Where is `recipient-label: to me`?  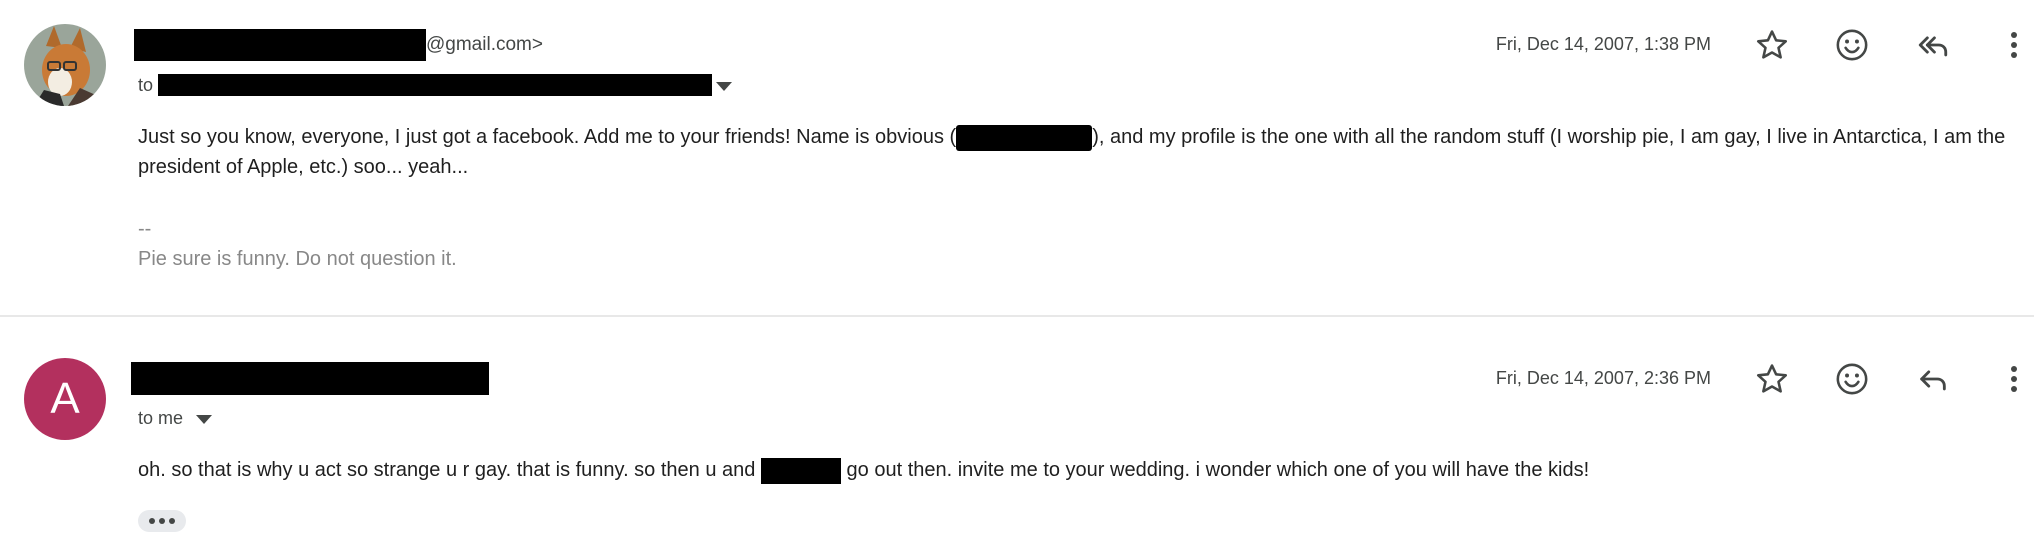
recipient-label: to me is located at coordinates (161, 418).